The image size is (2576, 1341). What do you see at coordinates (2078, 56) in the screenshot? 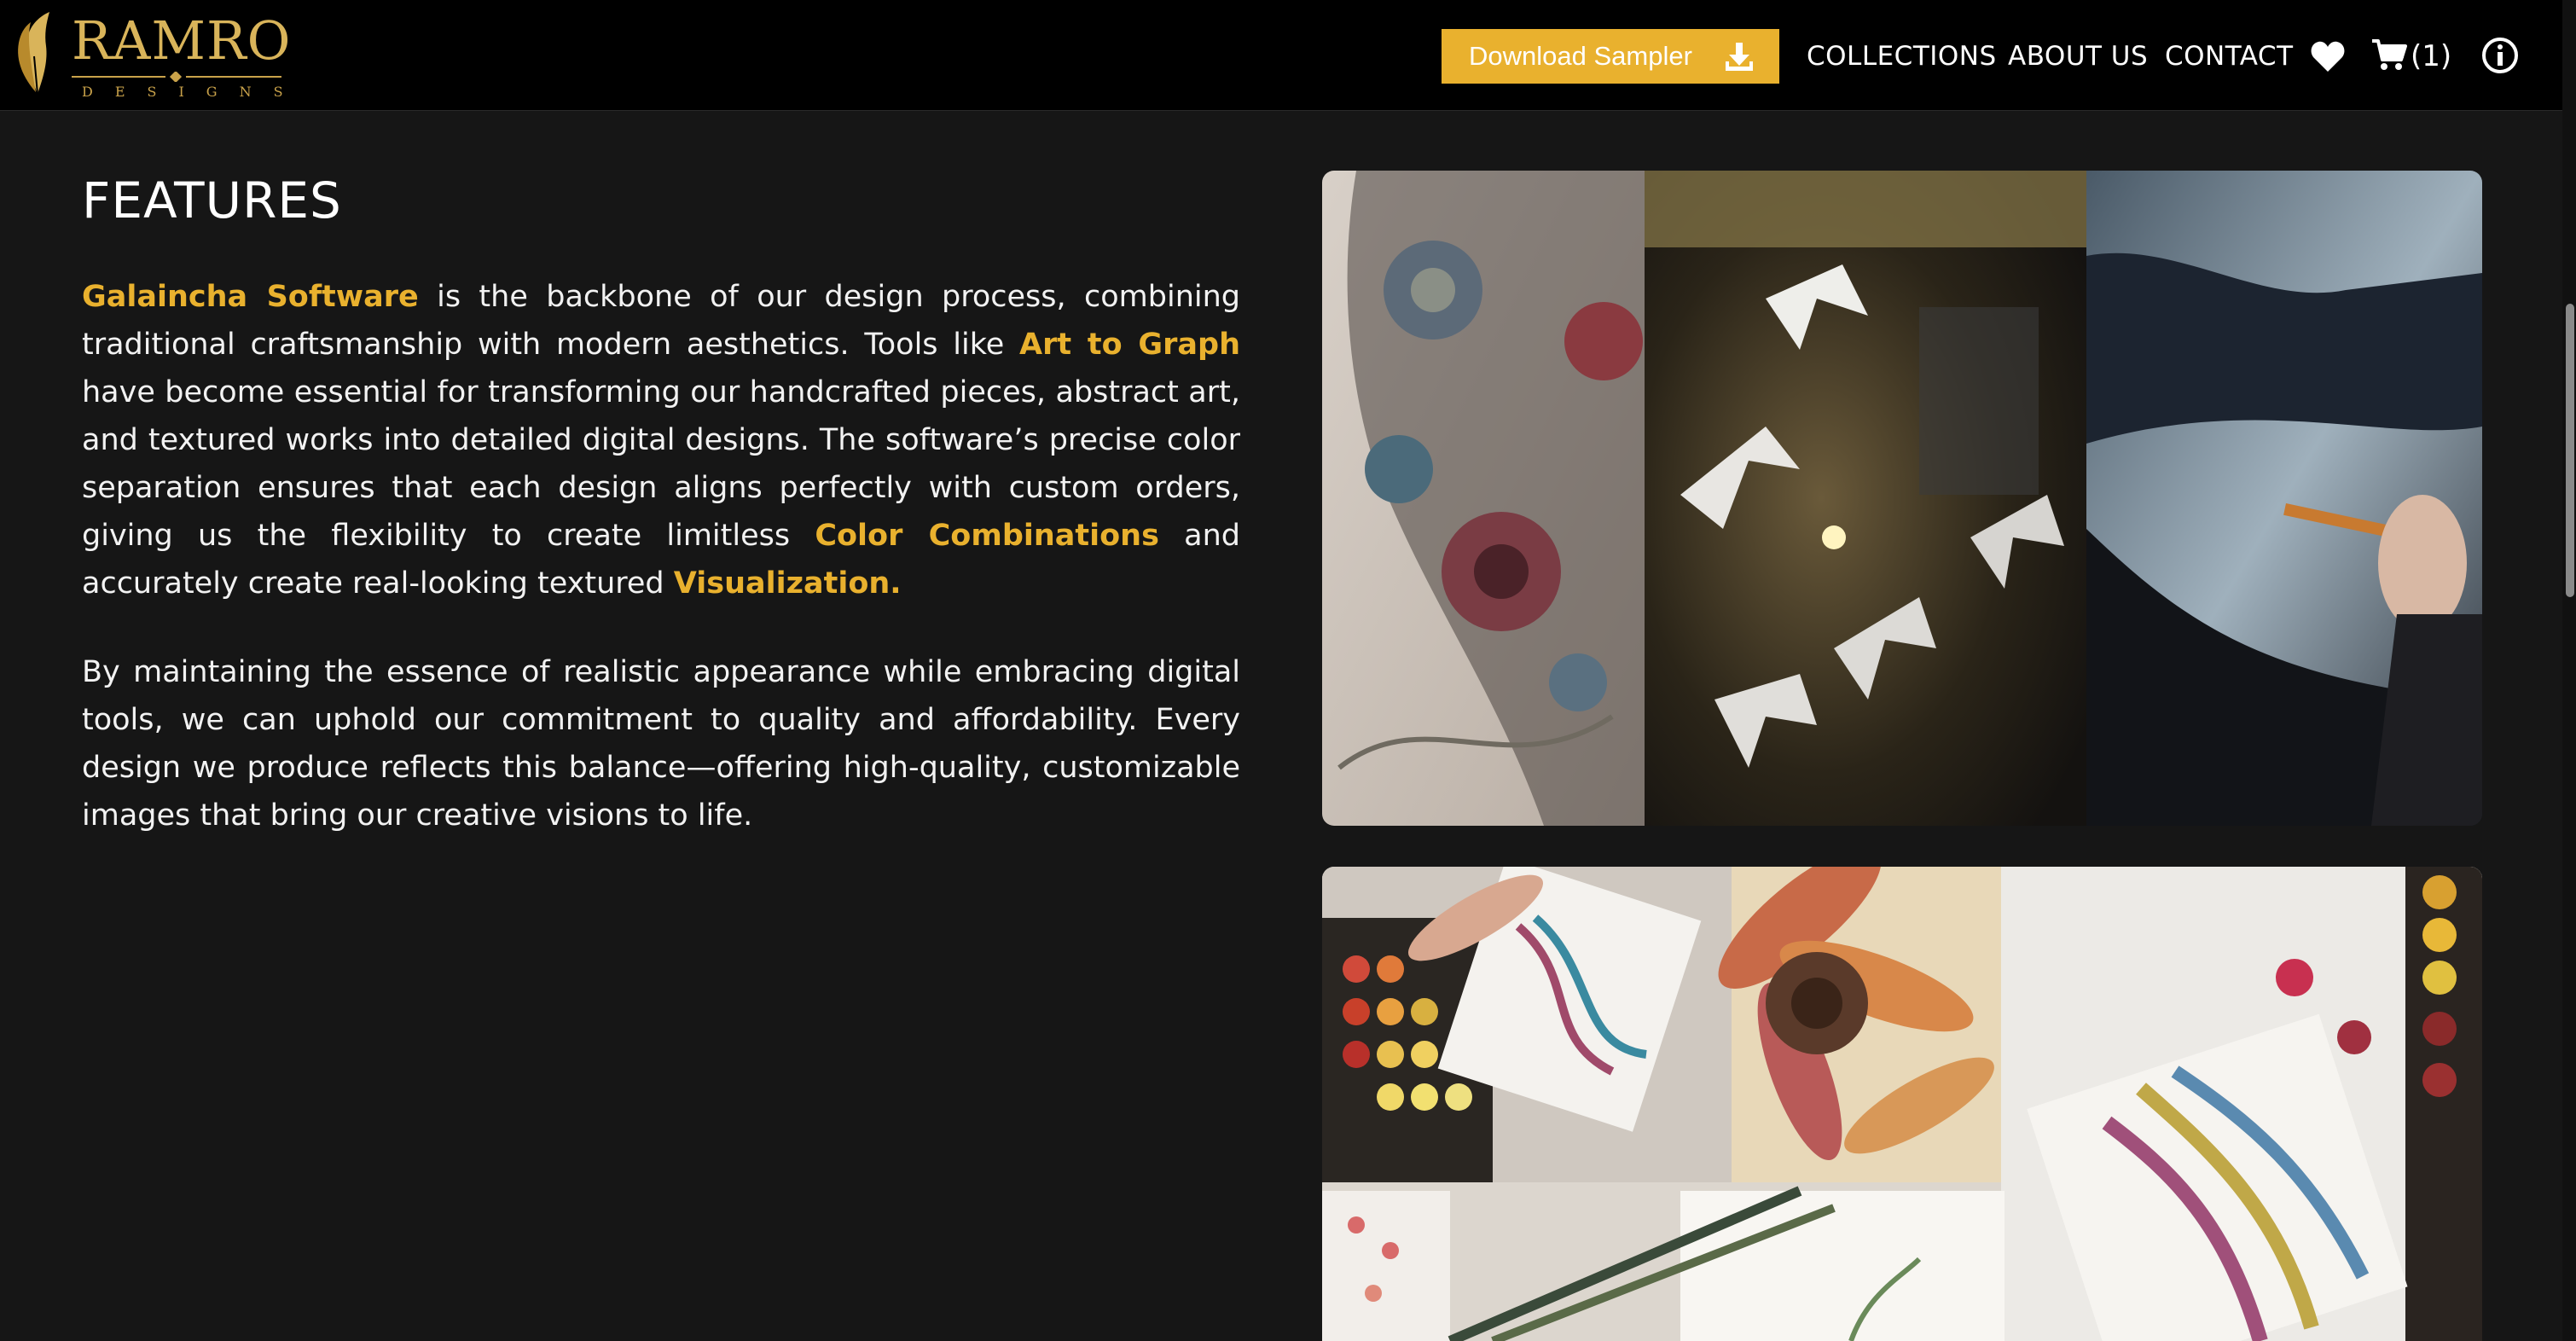
I see `nav-about-us: ABOUT US` at bounding box center [2078, 56].